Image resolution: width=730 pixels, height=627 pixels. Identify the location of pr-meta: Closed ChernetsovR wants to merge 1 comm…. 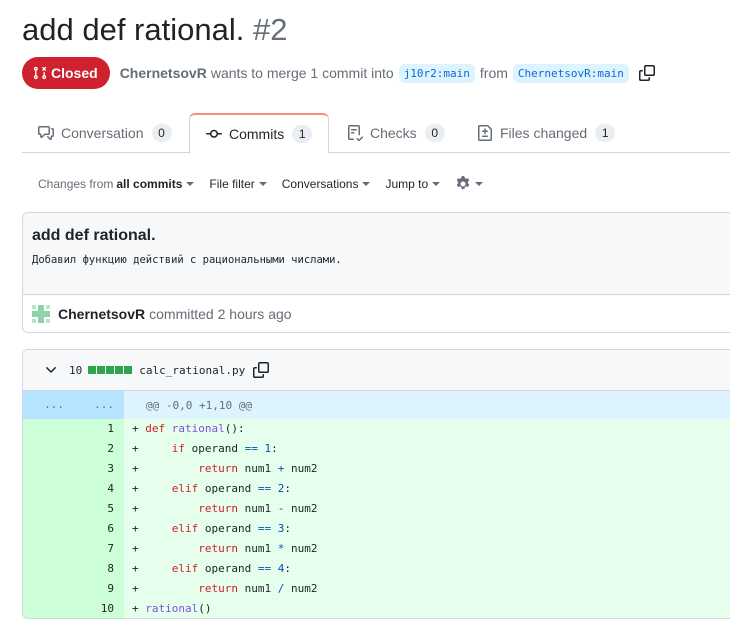
(338, 73).